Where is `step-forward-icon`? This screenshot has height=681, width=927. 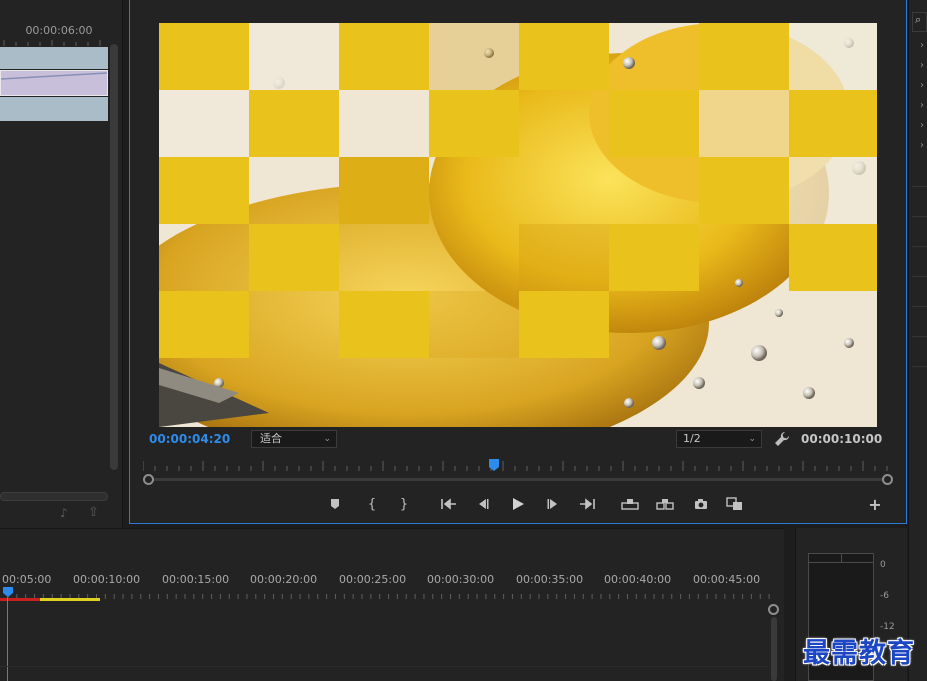 step-forward-icon is located at coordinates (552, 504).